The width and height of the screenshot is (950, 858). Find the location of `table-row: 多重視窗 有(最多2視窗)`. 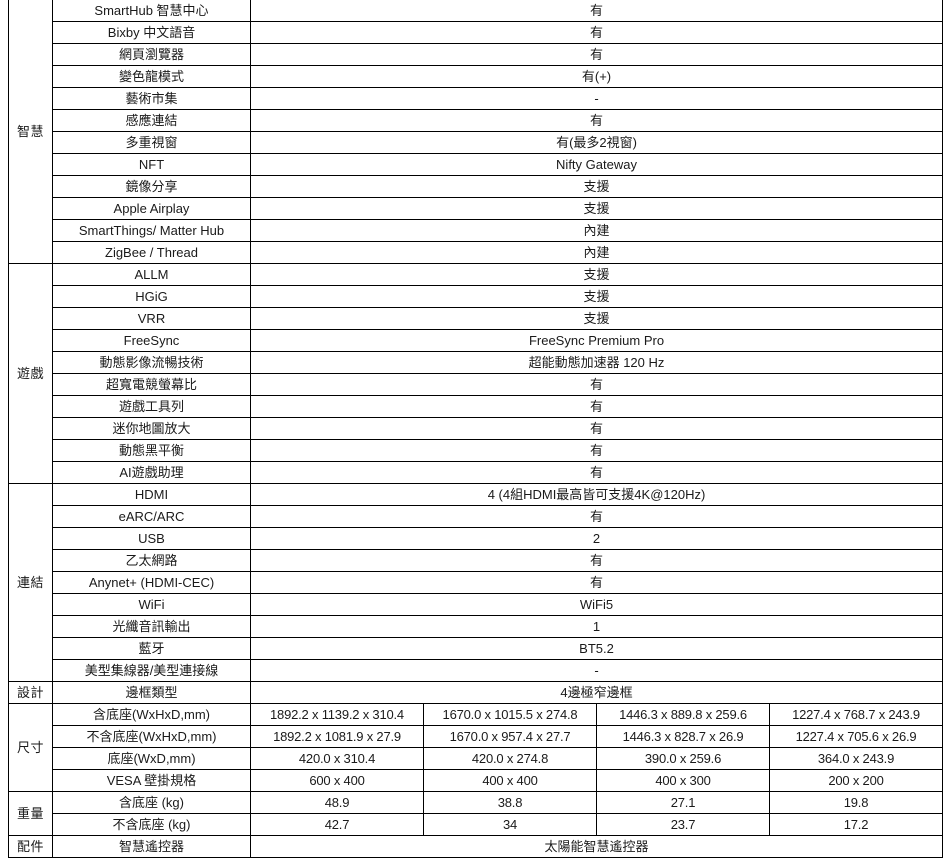

table-row: 多重視窗 有(最多2視窗) is located at coordinates (476, 142).